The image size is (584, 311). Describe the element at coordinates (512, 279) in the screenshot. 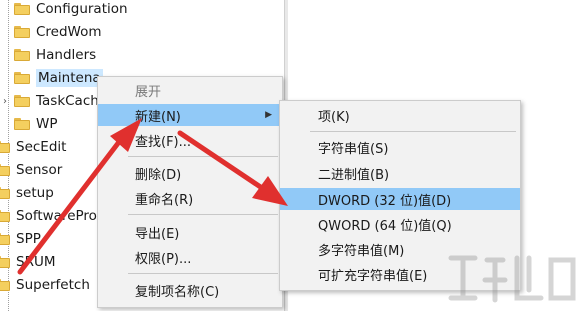

I see `watermark-logo` at that location.